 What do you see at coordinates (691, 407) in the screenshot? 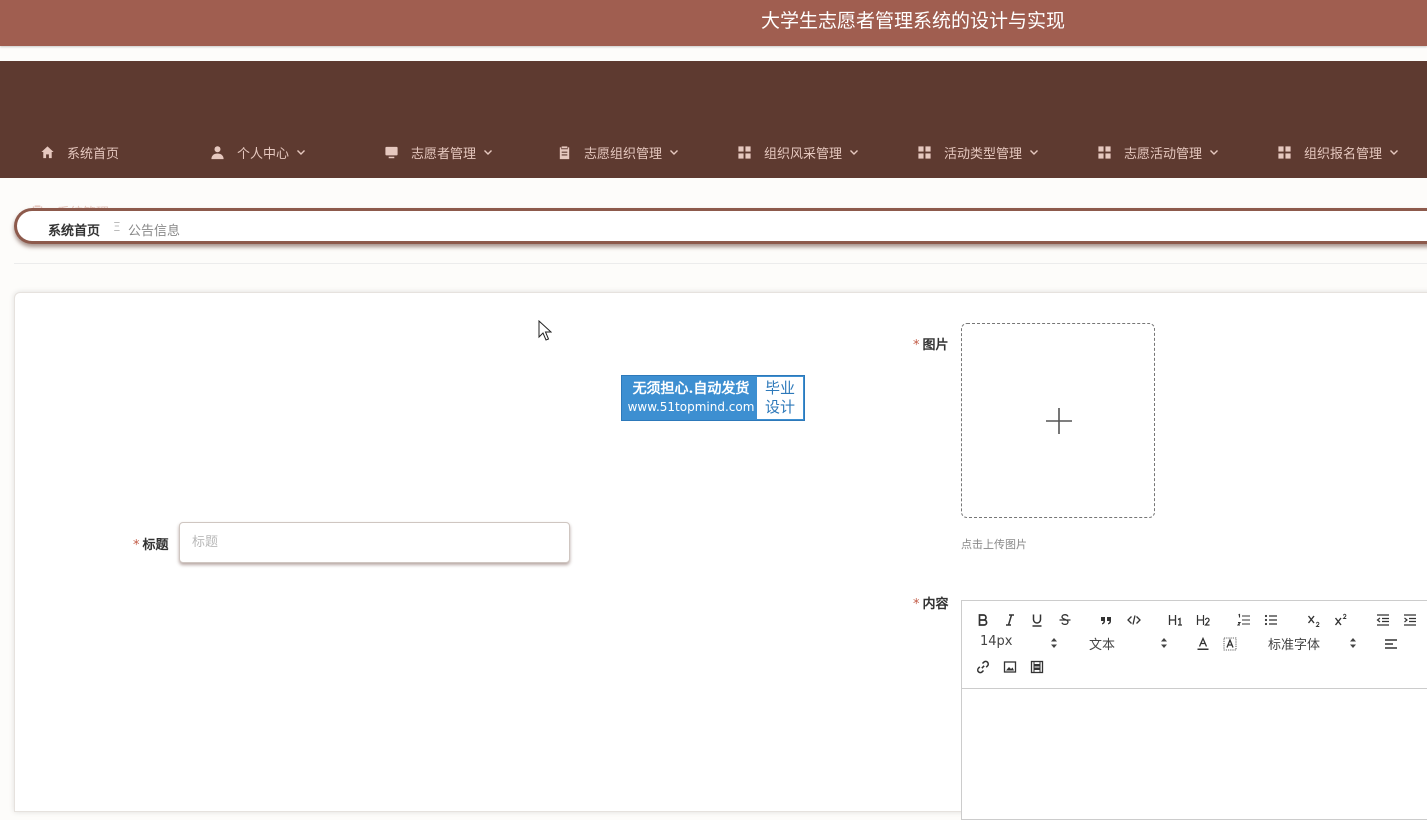
I see `watermark-line2: www.51topmind.com` at bounding box center [691, 407].